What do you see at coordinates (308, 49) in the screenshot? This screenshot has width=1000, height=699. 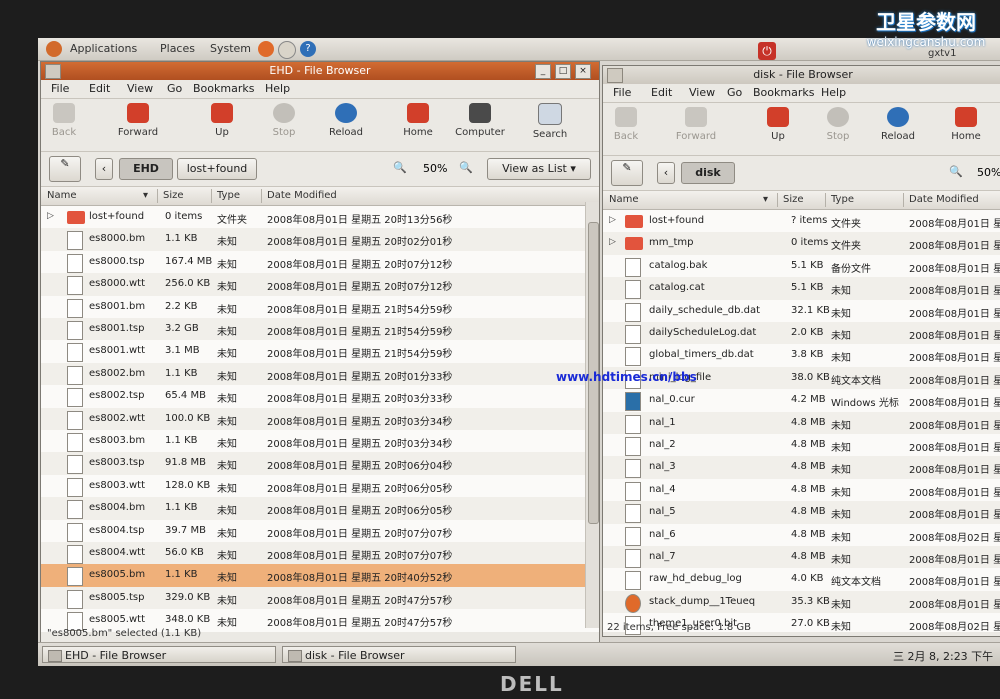 I see `help-icon: ?` at bounding box center [308, 49].